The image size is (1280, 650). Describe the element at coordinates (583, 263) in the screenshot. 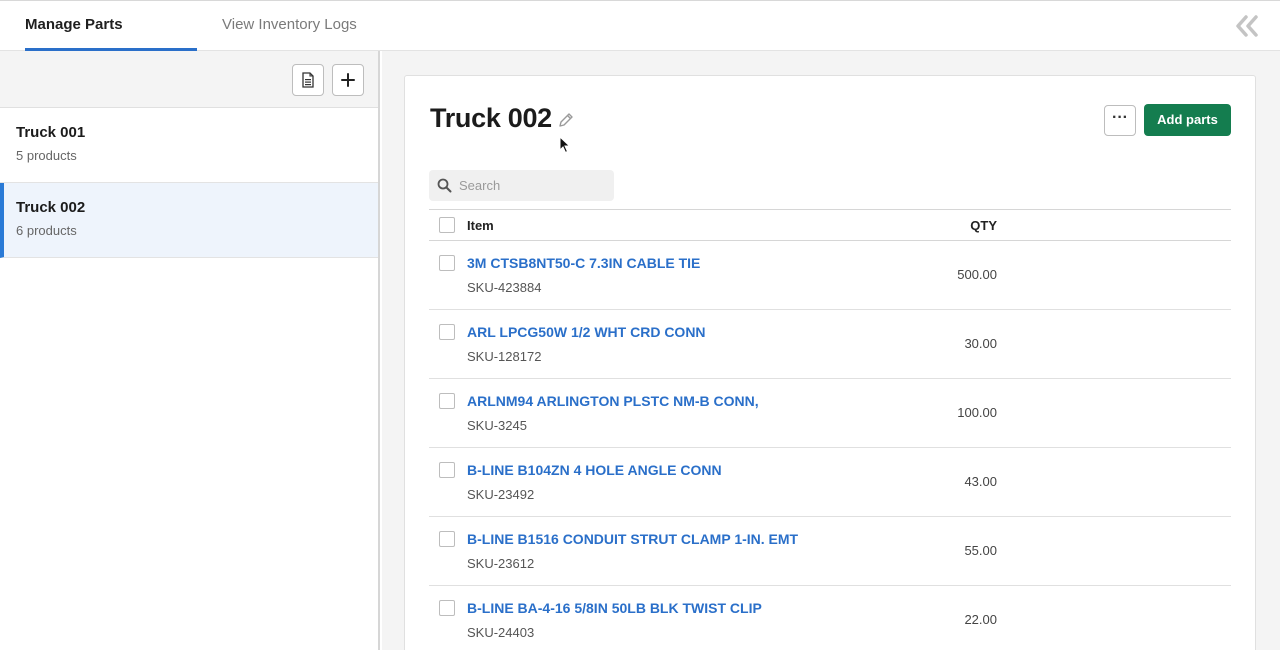

I see `part-name-link: 3M CTSB8NT50-C 7.3IN CABLE TIE` at that location.